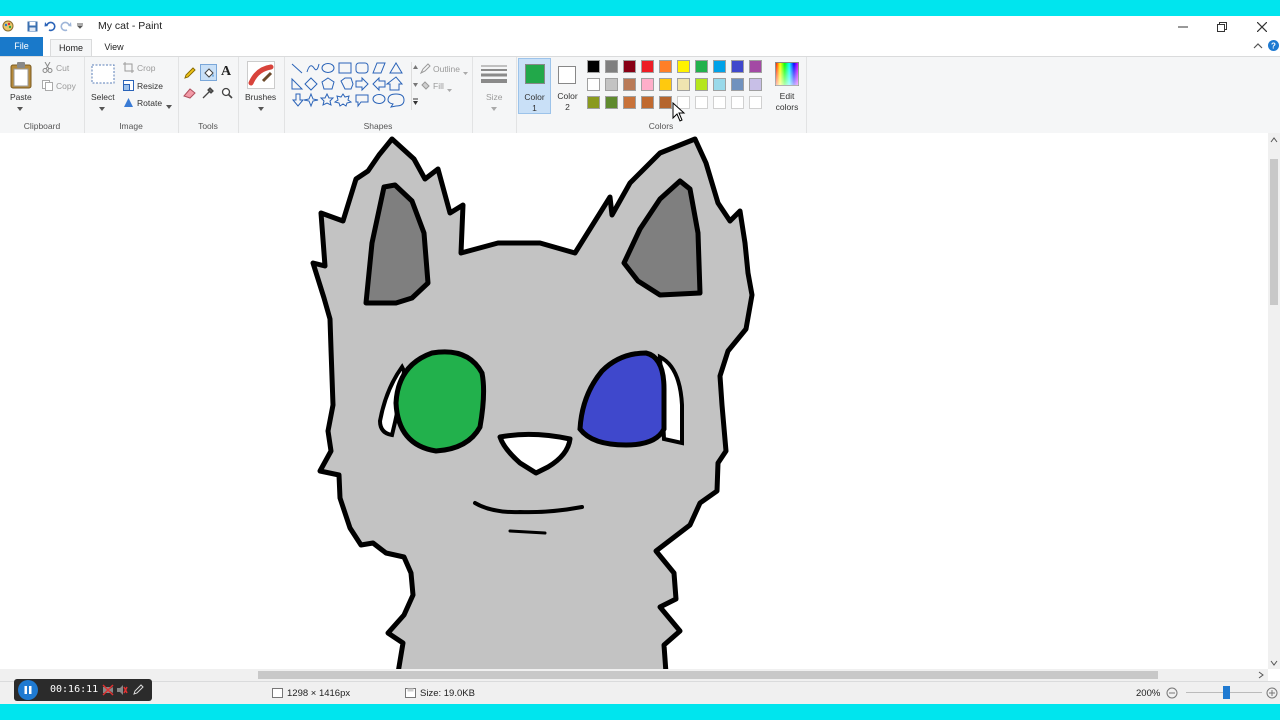 Image resolution: width=1280 pixels, height=720 pixels. What do you see at coordinates (1274, 232) in the screenshot?
I see `vertical-scroll-thumb` at bounding box center [1274, 232].